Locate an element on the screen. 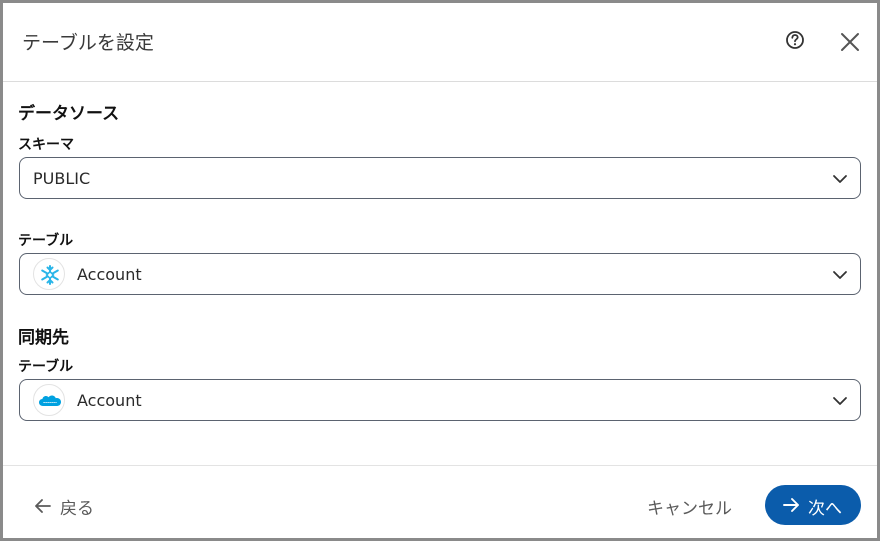 This screenshot has height=541, width=880. close-button is located at coordinates (850, 42).